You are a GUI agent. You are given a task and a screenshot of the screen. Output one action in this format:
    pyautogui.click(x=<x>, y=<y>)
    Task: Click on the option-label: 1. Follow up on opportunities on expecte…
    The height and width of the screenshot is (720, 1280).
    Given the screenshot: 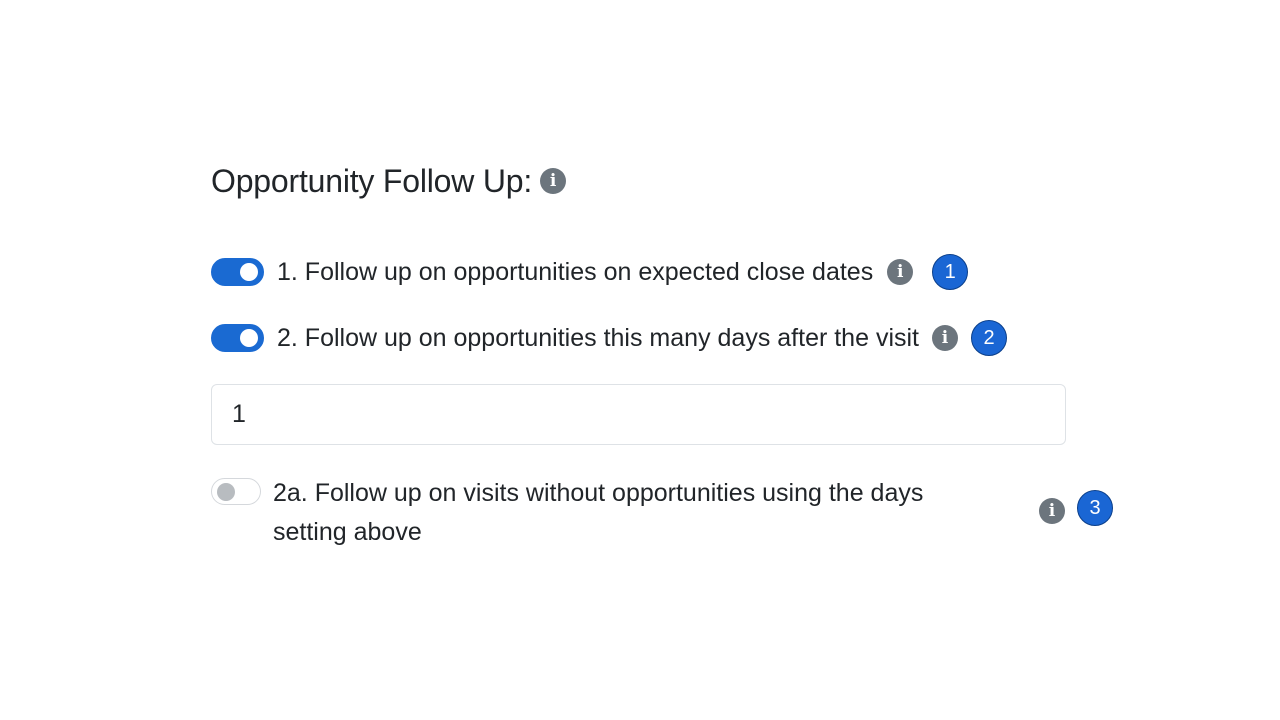 What is the action you would take?
    pyautogui.click(x=575, y=271)
    